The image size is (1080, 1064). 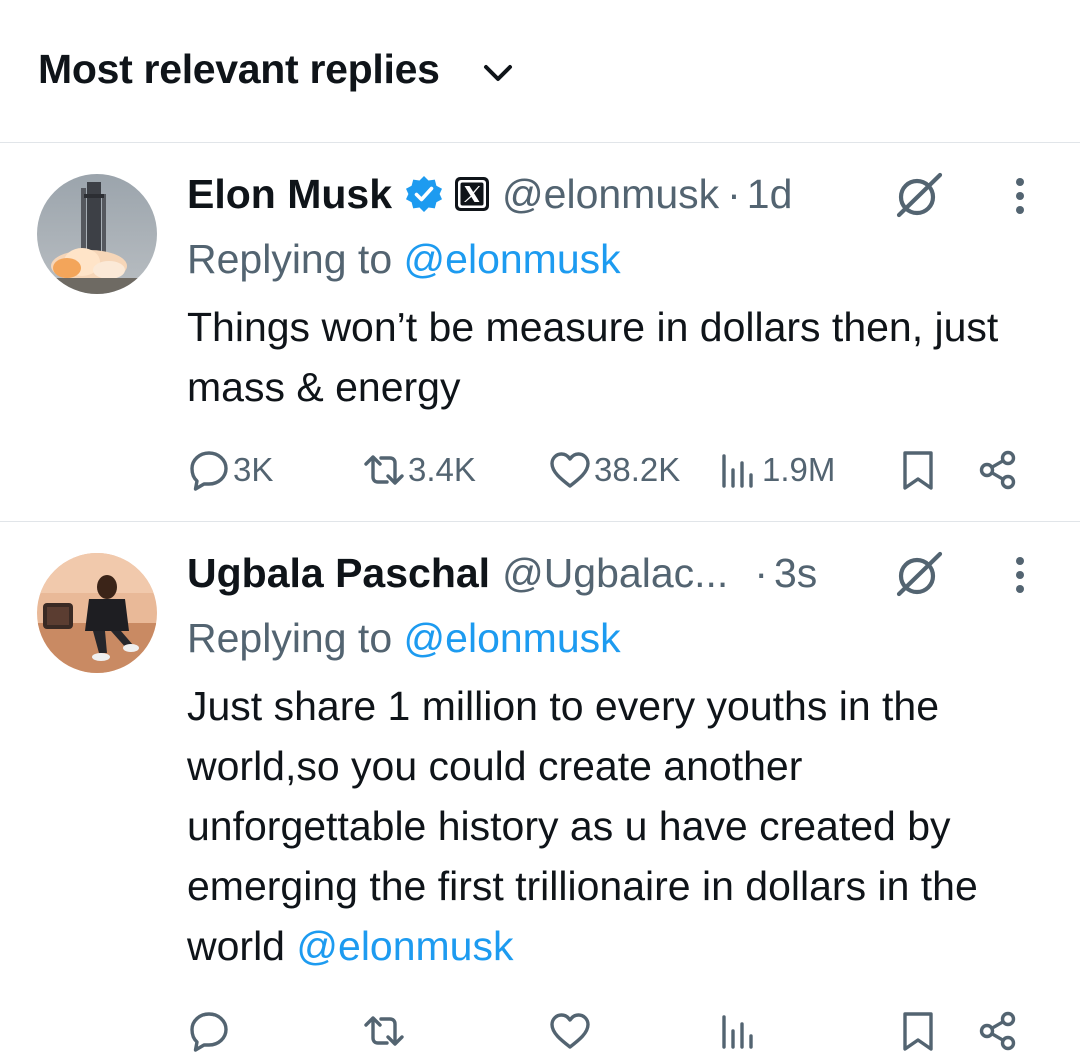 I want to click on reply-button: 3K, so click(x=230, y=470).